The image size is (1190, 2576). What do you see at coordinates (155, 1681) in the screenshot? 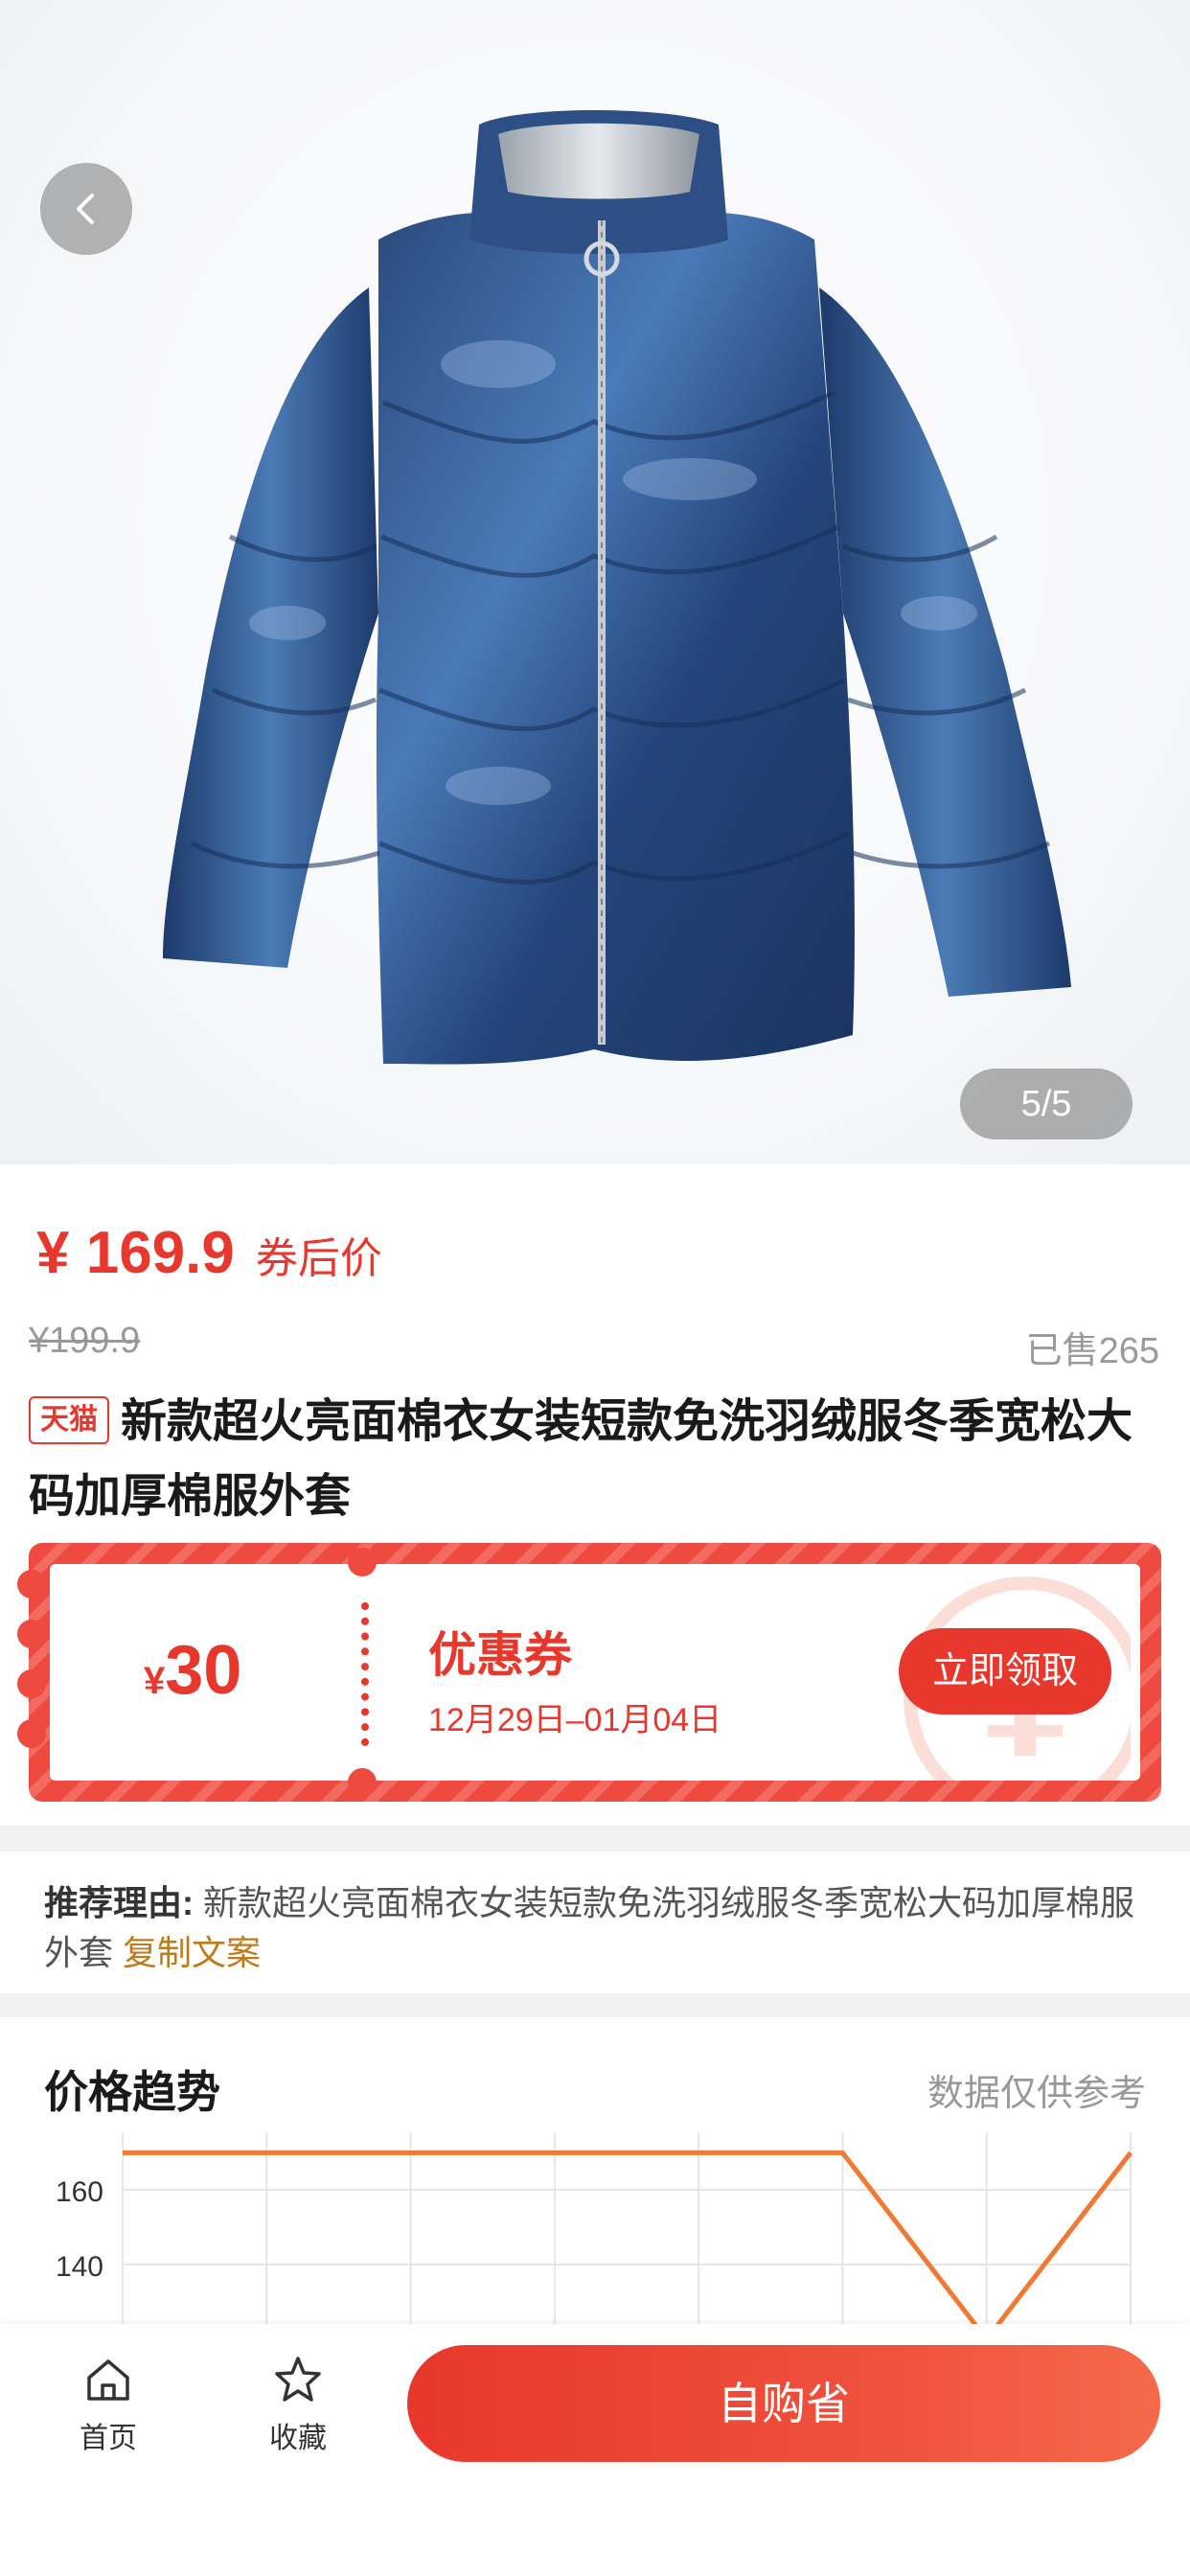
I see `coupon-currency: ¥` at bounding box center [155, 1681].